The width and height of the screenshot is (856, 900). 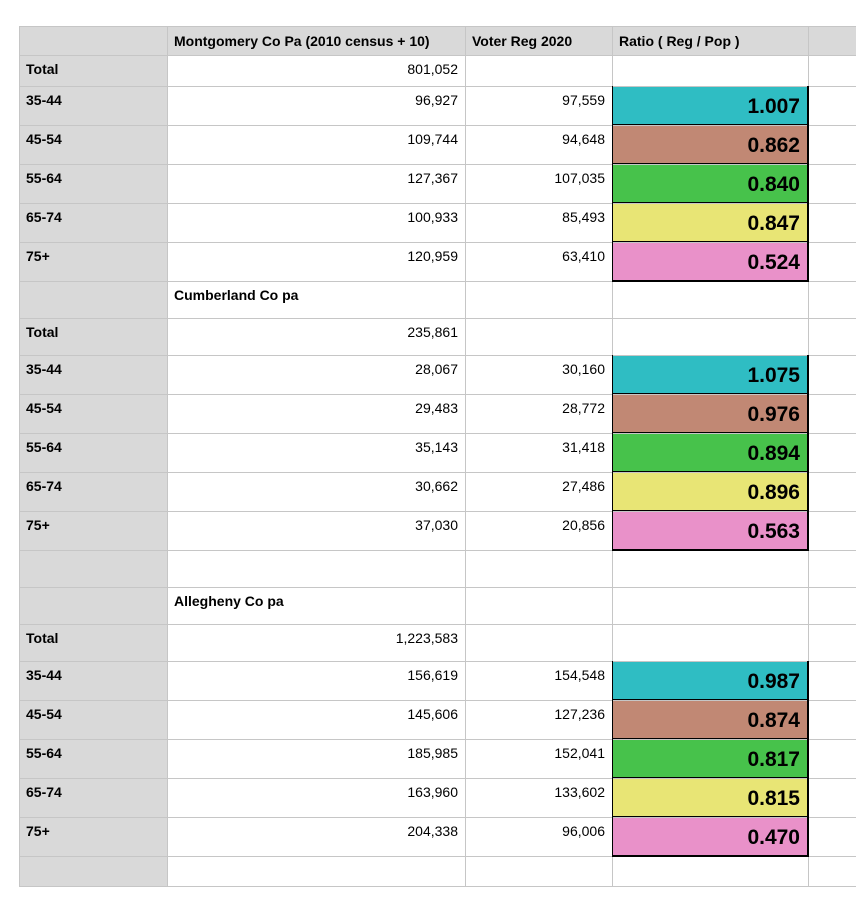 I want to click on population-cell: 801,052, so click(x=316, y=70).